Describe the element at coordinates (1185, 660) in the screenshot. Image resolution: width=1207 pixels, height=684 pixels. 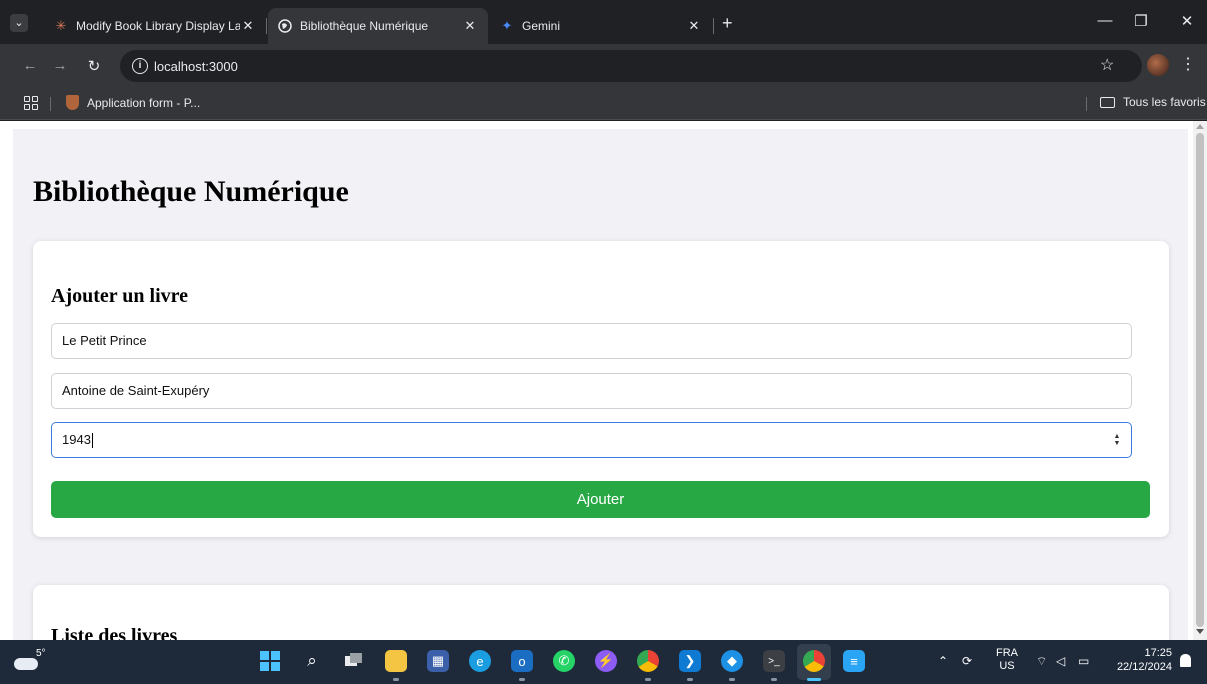
I see `notification-bell-icon` at that location.